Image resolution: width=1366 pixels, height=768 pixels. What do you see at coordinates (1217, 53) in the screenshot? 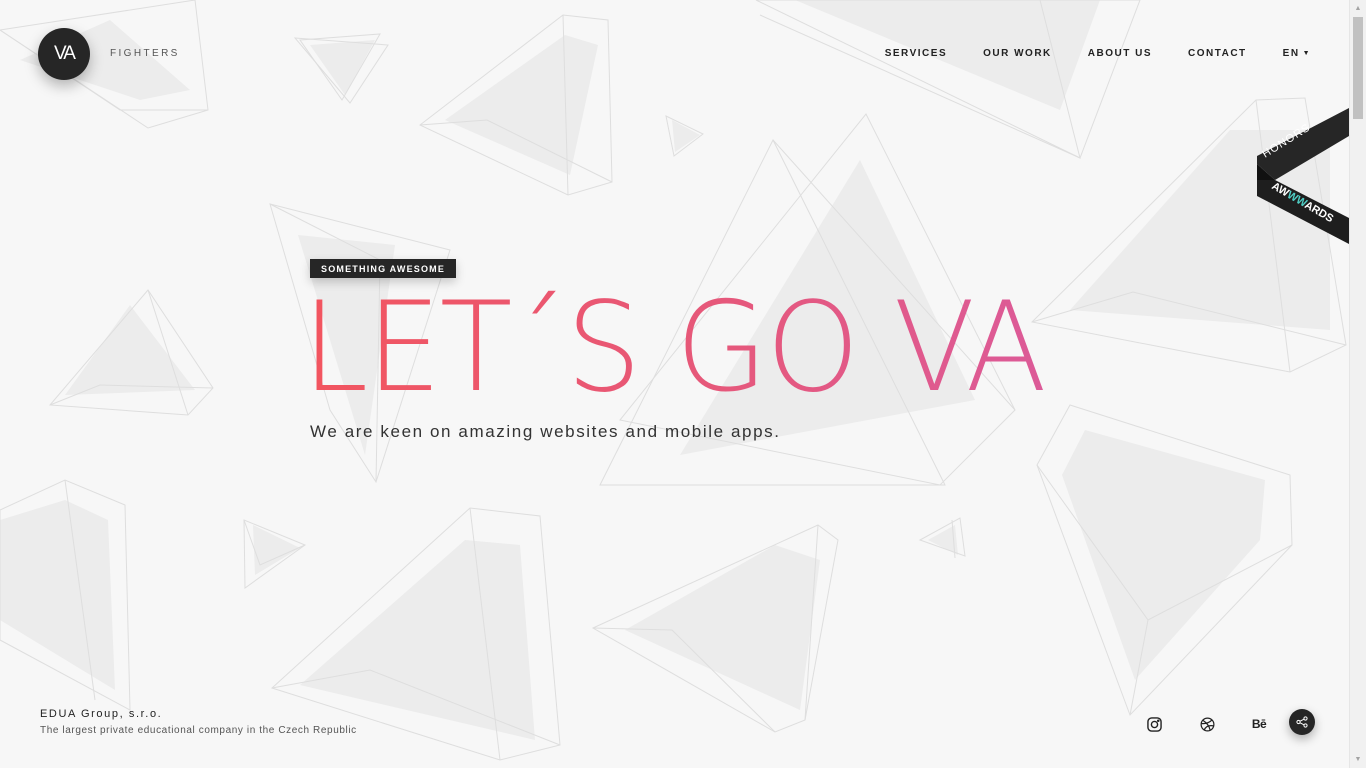
I see `nav-contact: CONTACT` at bounding box center [1217, 53].